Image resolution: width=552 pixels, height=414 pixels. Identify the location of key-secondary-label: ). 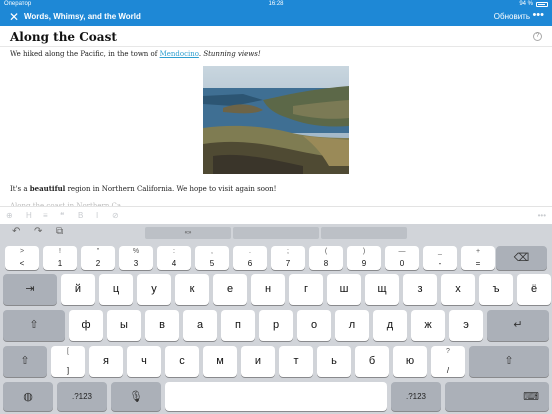
(364, 251).